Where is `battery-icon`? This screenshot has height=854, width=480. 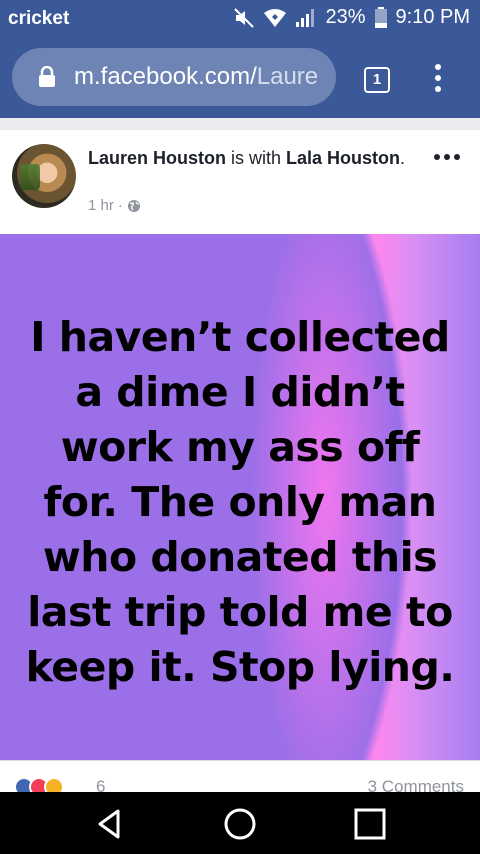
battery-icon is located at coordinates (380, 17).